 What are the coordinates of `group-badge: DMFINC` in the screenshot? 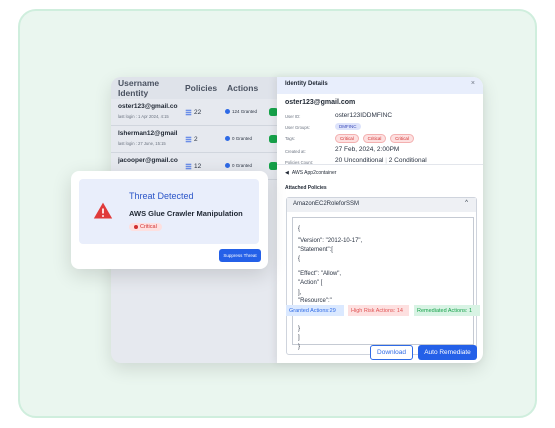 It's located at (348, 126).